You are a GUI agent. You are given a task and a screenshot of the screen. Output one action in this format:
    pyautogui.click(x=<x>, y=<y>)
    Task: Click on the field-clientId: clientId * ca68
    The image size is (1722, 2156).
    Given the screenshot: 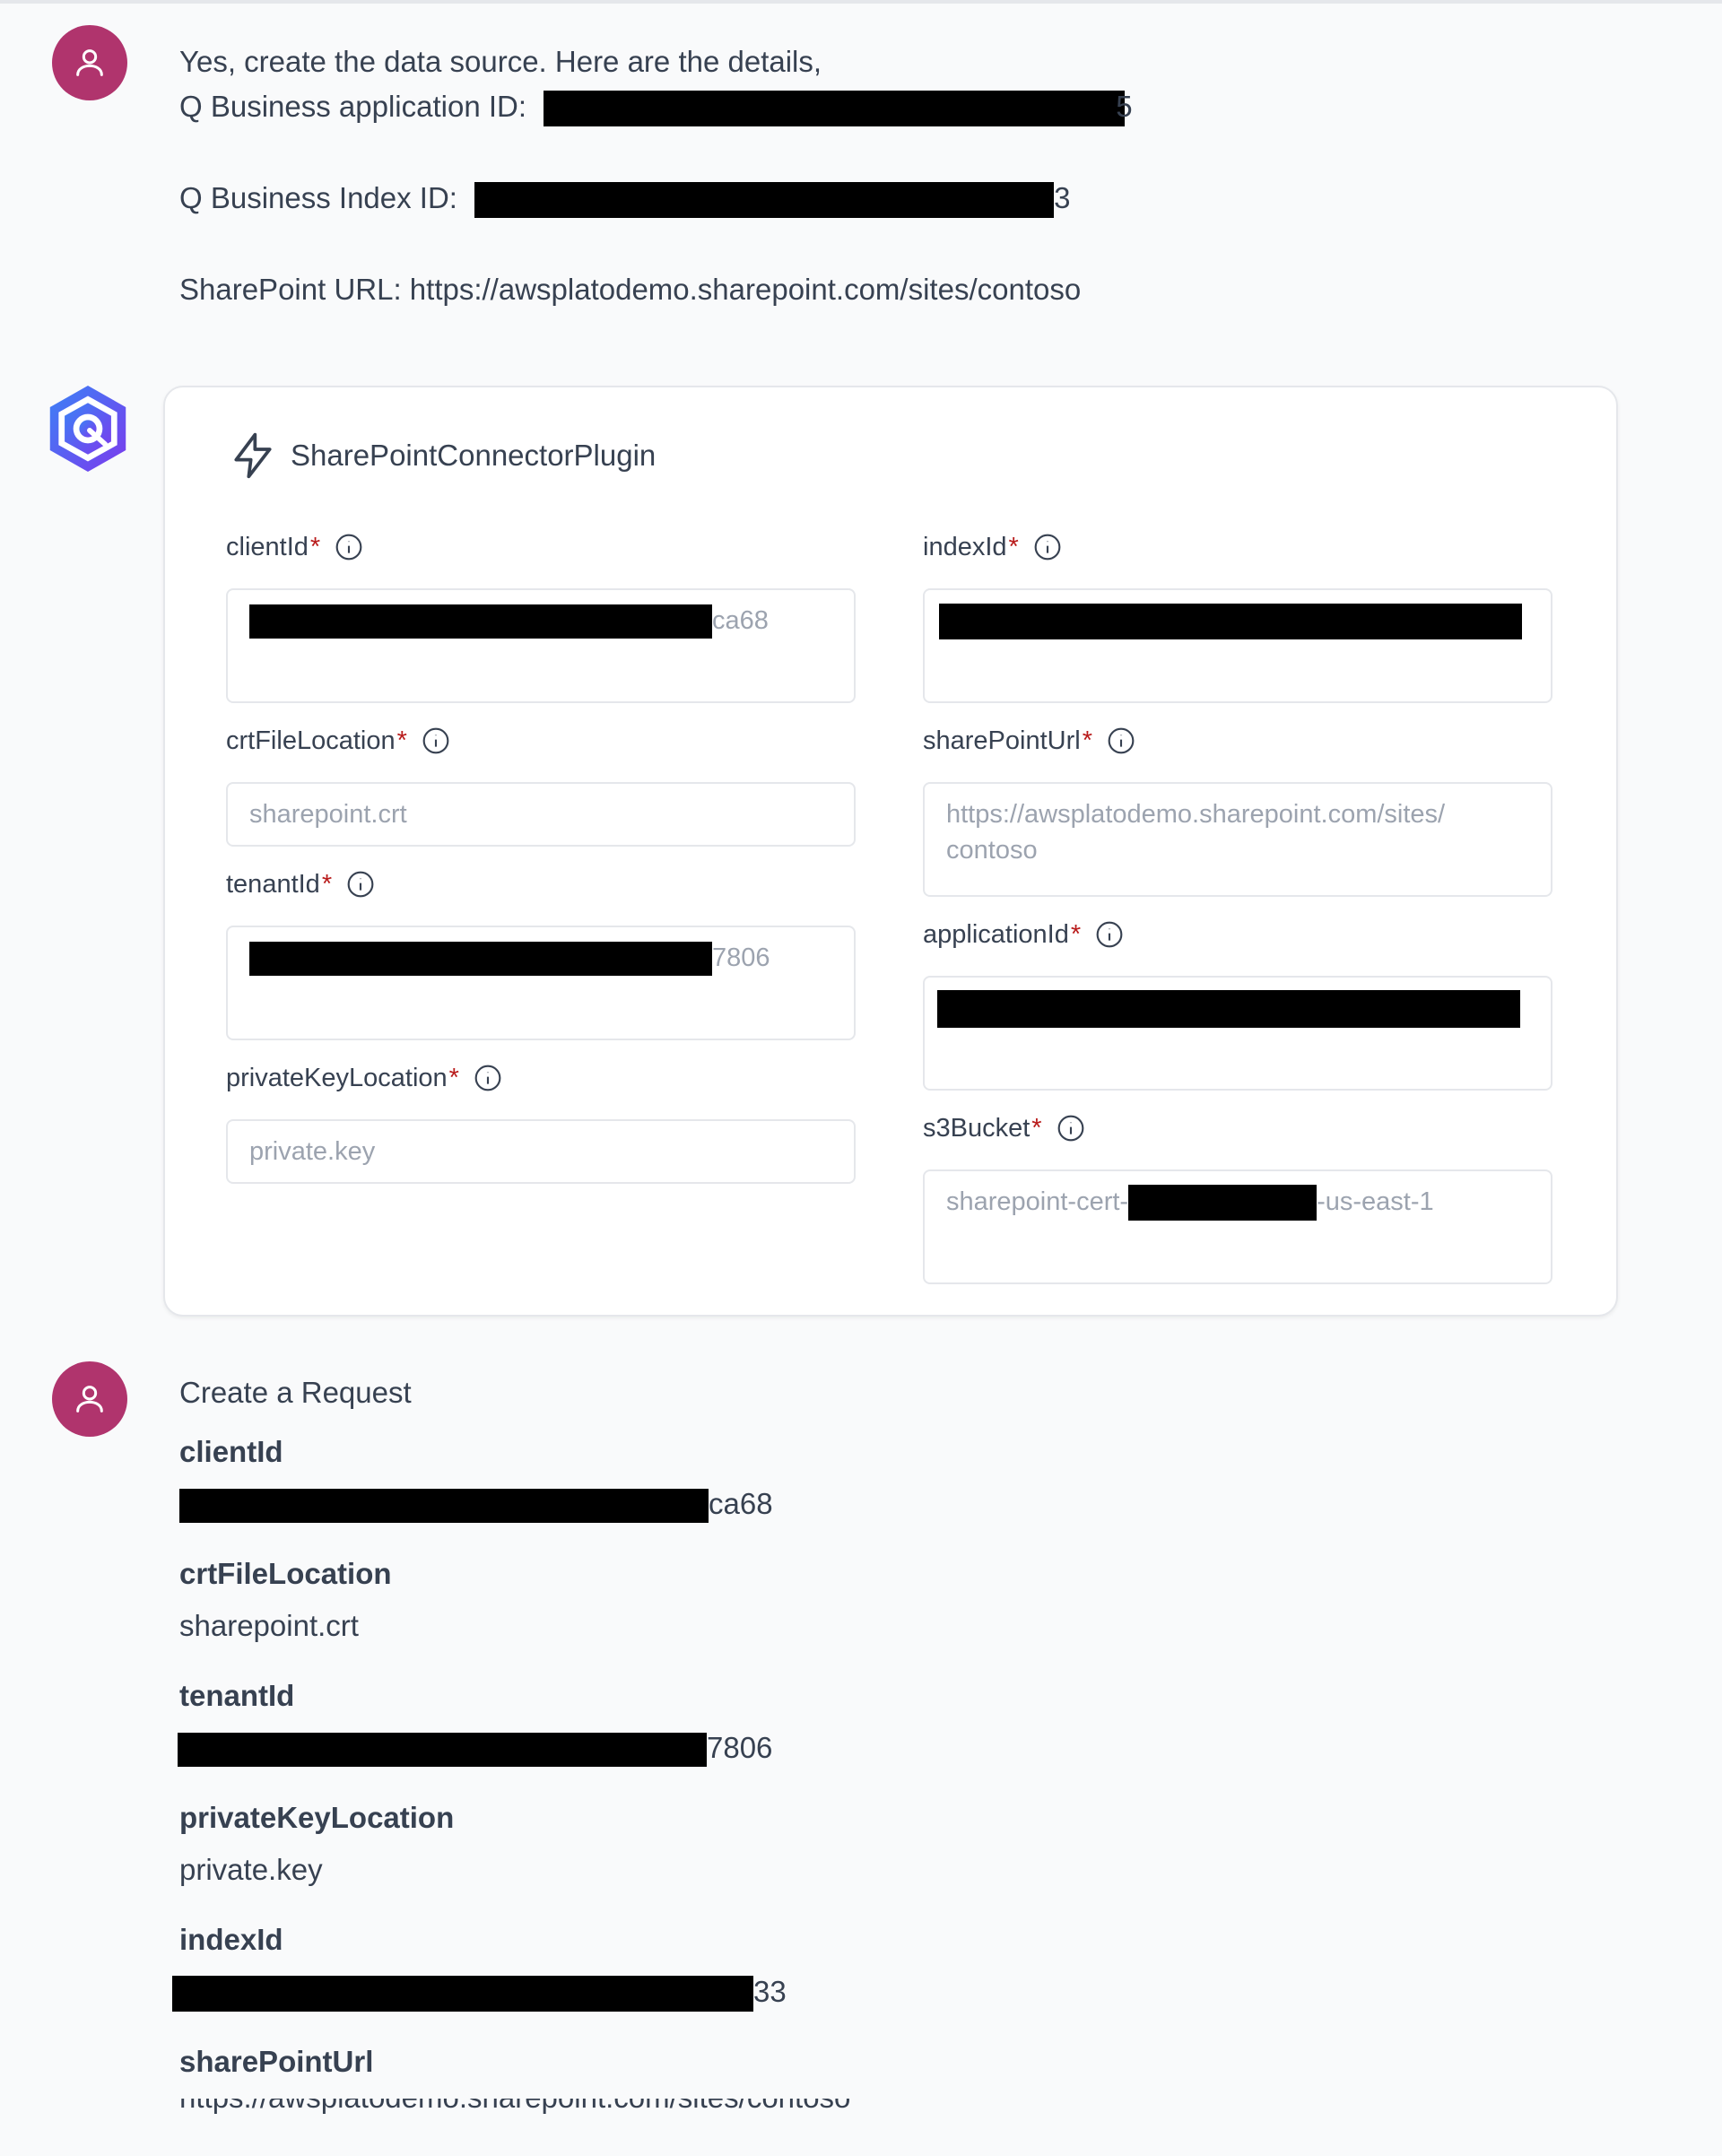 What is the action you would take?
    pyautogui.click(x=542, y=616)
    